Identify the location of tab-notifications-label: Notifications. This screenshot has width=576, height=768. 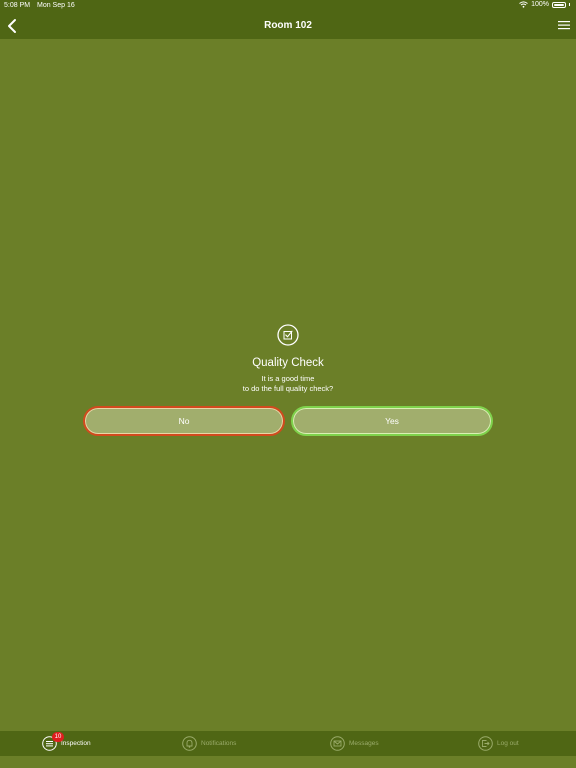
(219, 743).